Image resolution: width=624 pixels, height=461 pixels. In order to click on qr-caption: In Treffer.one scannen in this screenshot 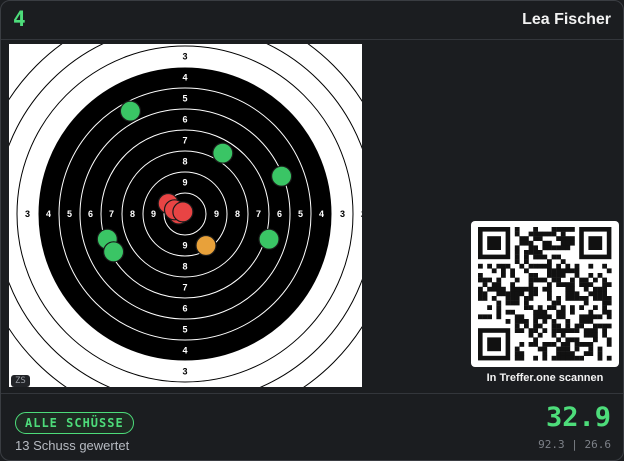, I will do `click(545, 378)`.